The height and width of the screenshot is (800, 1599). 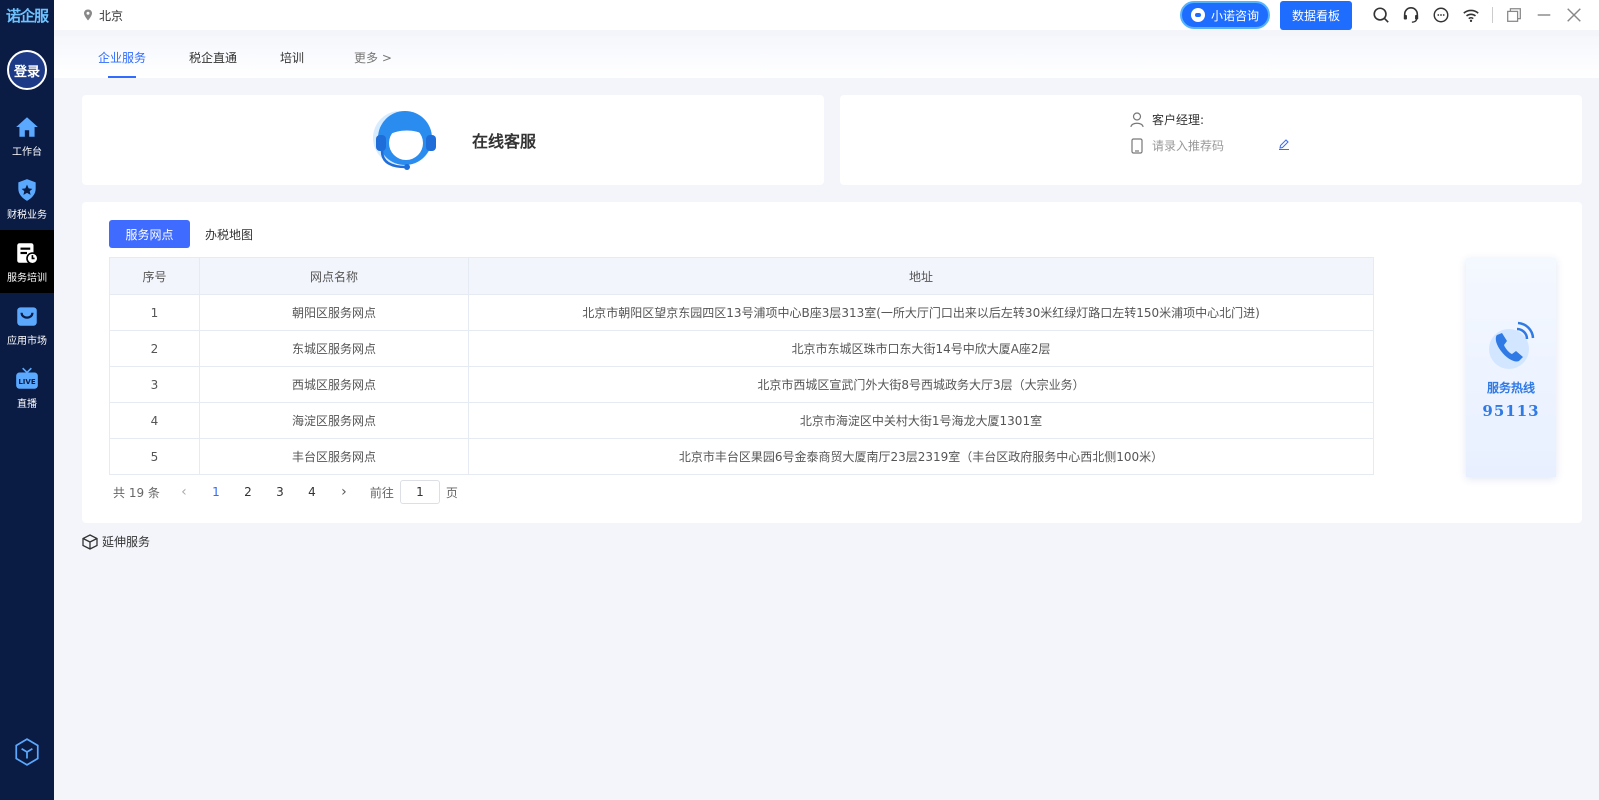 I want to click on pagination-total: 共 19 条, so click(x=136, y=492).